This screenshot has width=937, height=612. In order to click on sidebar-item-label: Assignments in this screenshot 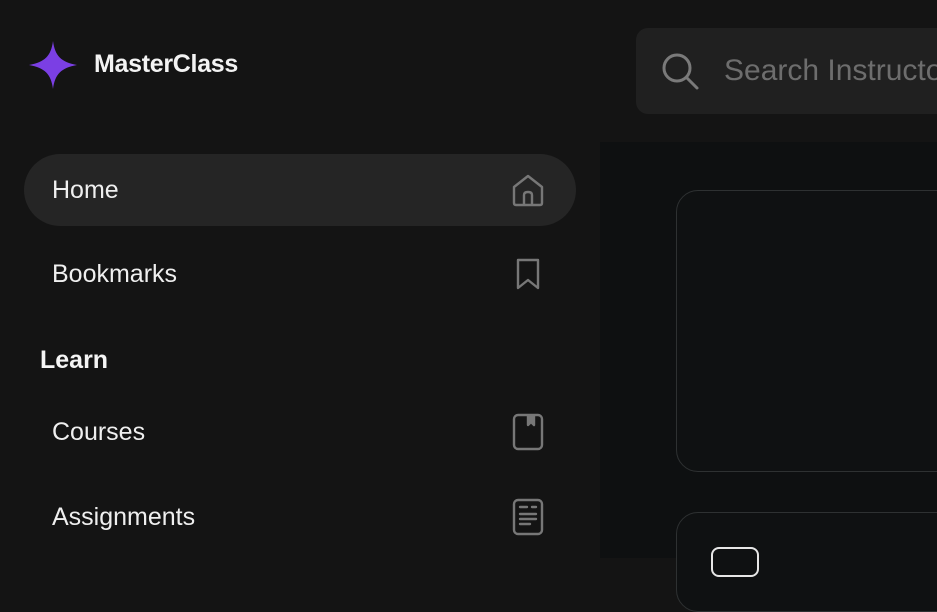, I will do `click(124, 516)`.